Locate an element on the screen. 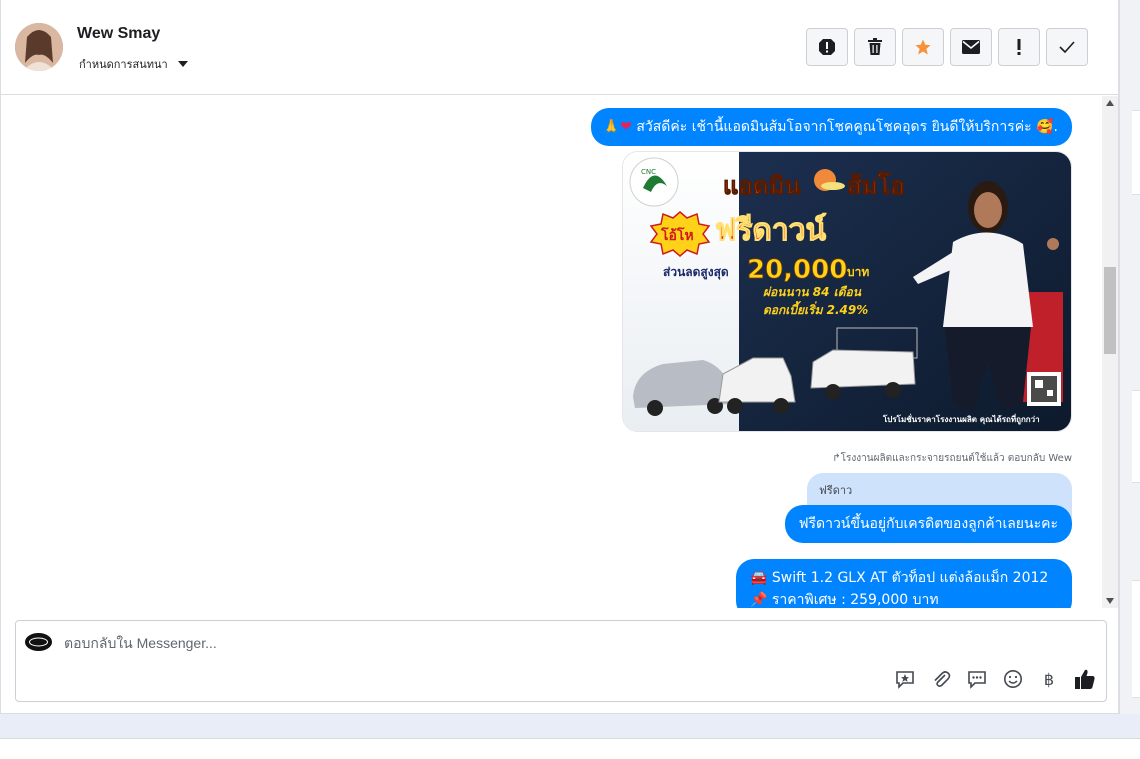 This screenshot has width=1140, height=759. star-button is located at coordinates (923, 47).